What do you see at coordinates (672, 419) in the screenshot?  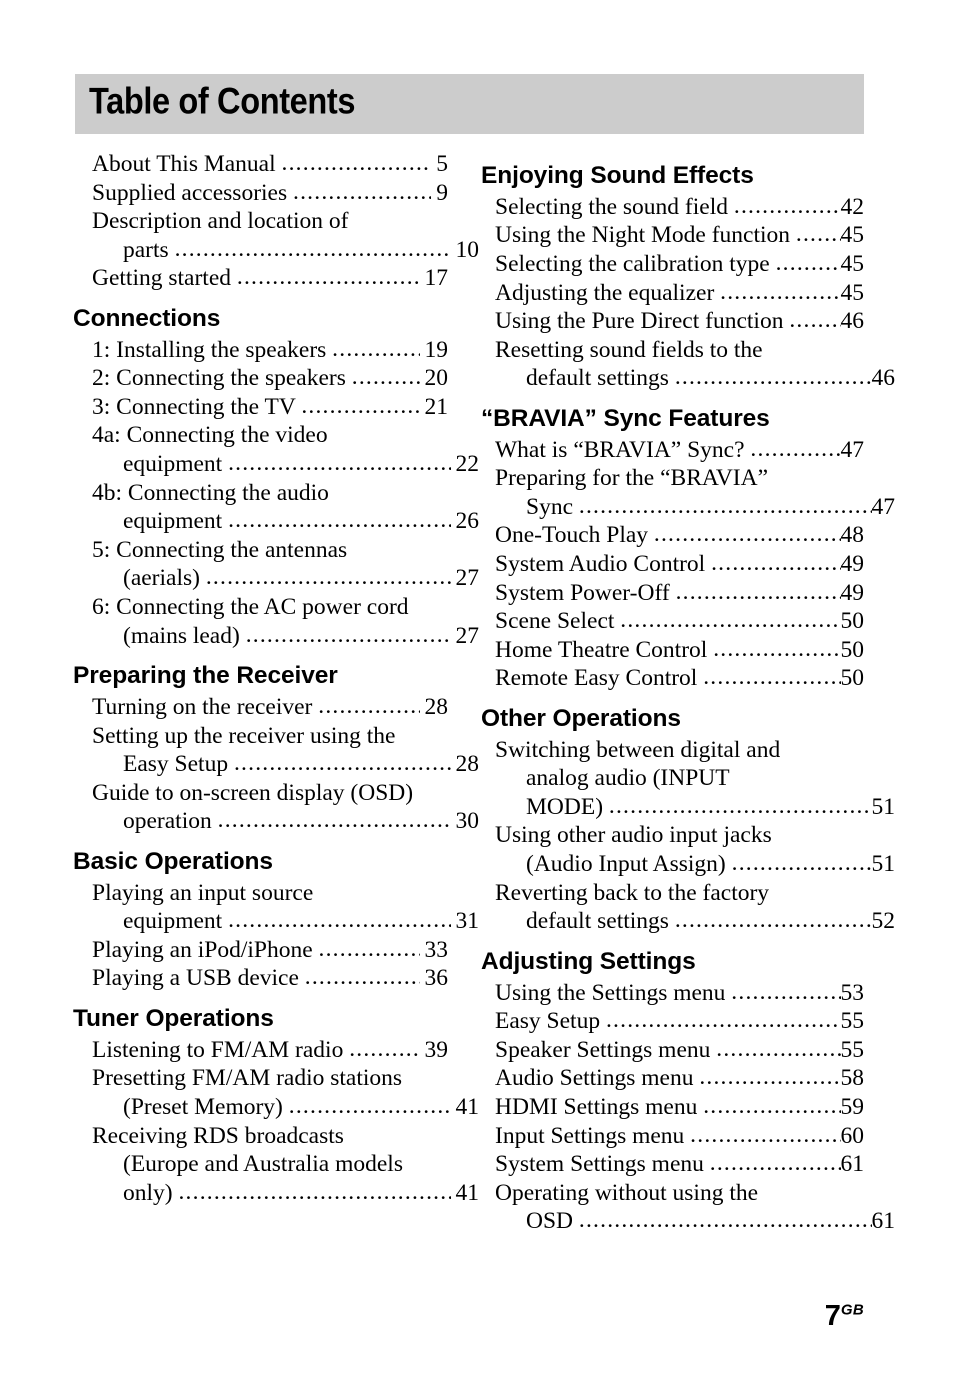 I see `toc-section-heading: “BRAVIA” Sync Features` at bounding box center [672, 419].